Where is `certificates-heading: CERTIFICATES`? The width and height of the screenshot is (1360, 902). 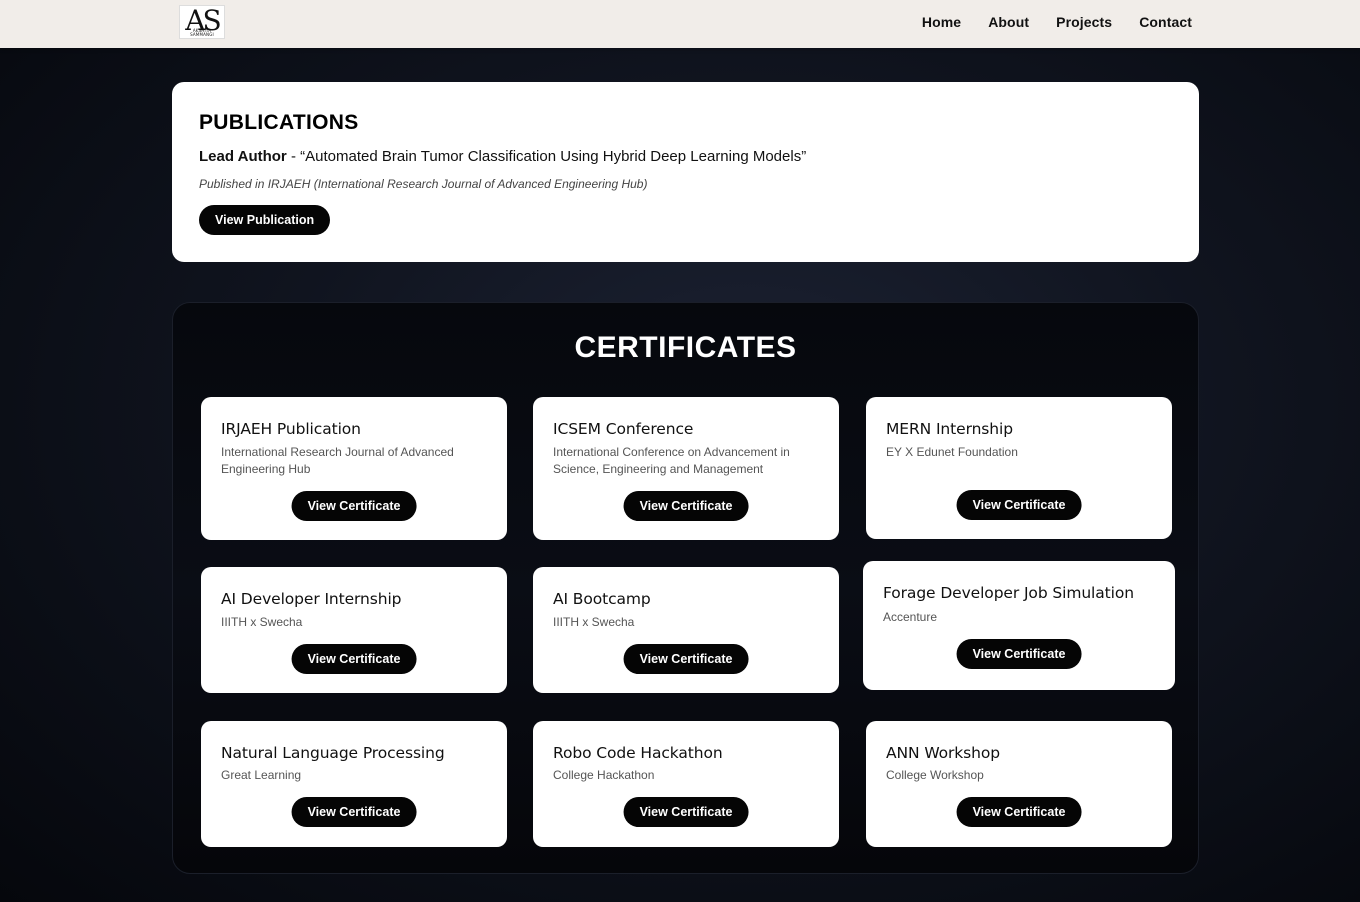 certificates-heading: CERTIFICATES is located at coordinates (685, 347).